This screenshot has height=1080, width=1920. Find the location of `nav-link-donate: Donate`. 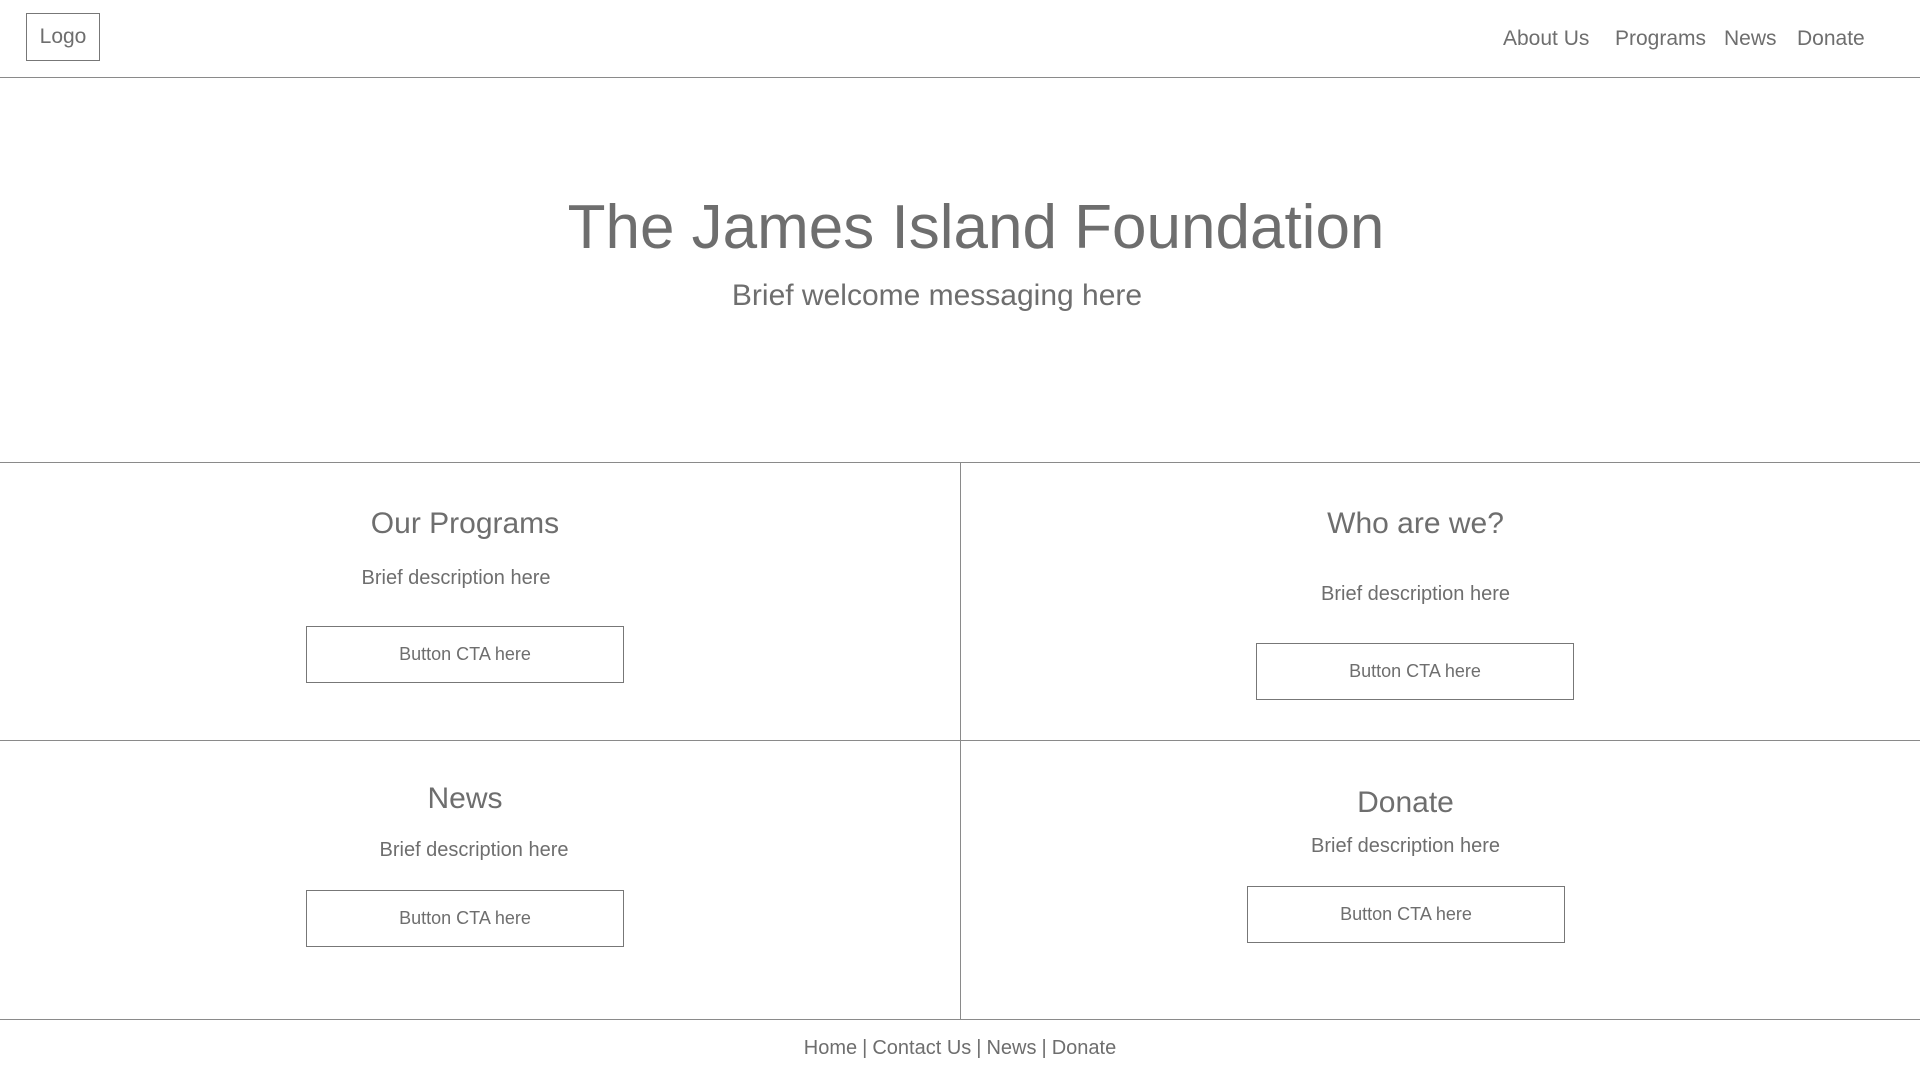

nav-link-donate: Donate is located at coordinates (1831, 39).